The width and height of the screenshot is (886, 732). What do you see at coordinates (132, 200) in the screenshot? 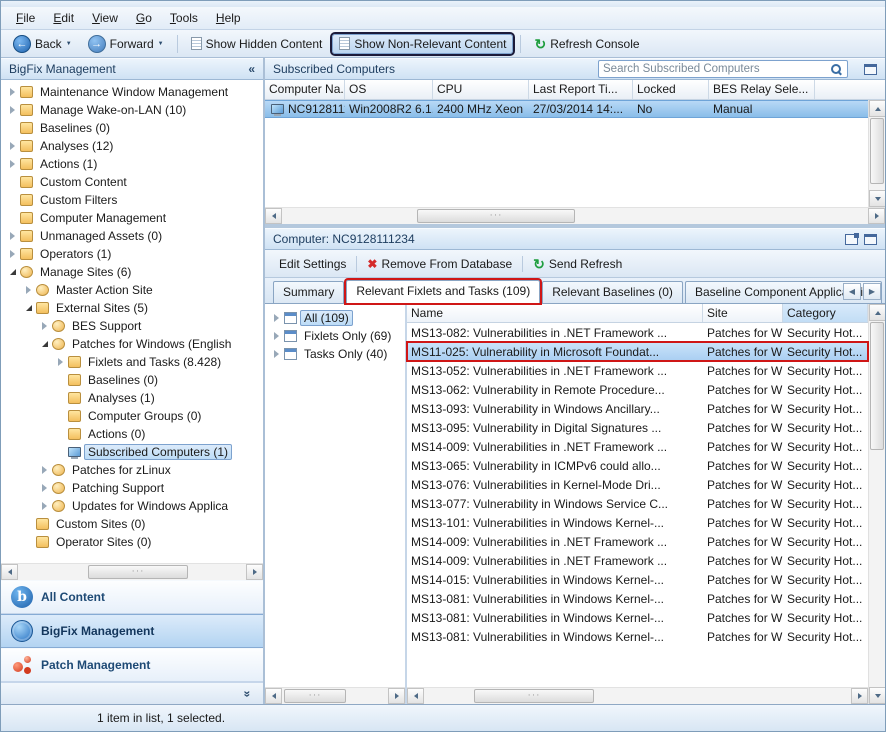
I see `tree-item-custom-filters: Custom Filters` at bounding box center [132, 200].